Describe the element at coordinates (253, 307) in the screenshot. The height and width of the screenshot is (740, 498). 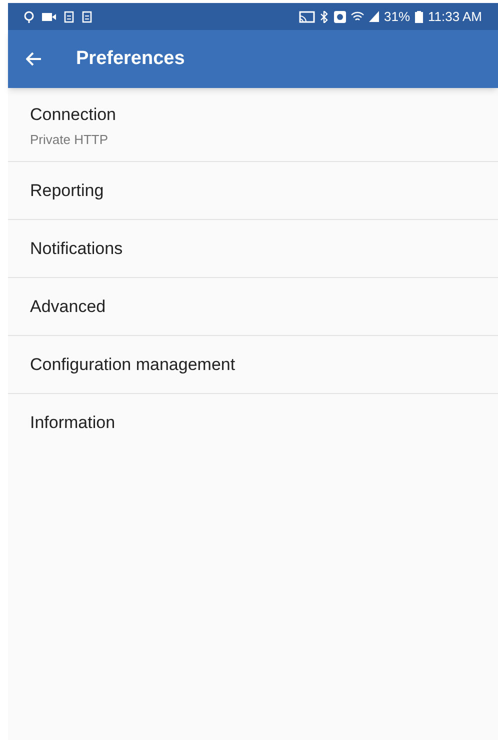
I see `preference-item: Advanced` at that location.